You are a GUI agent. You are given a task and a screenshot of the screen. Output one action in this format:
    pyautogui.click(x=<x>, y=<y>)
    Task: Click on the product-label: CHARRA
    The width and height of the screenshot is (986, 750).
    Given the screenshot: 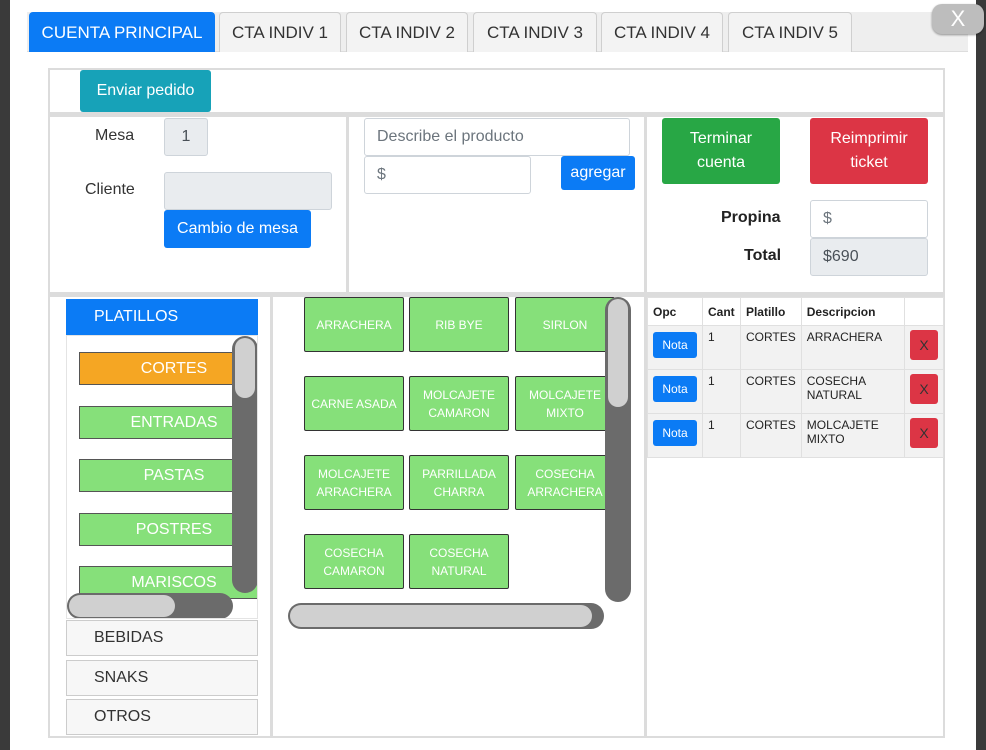 What is the action you would take?
    pyautogui.click(x=459, y=491)
    